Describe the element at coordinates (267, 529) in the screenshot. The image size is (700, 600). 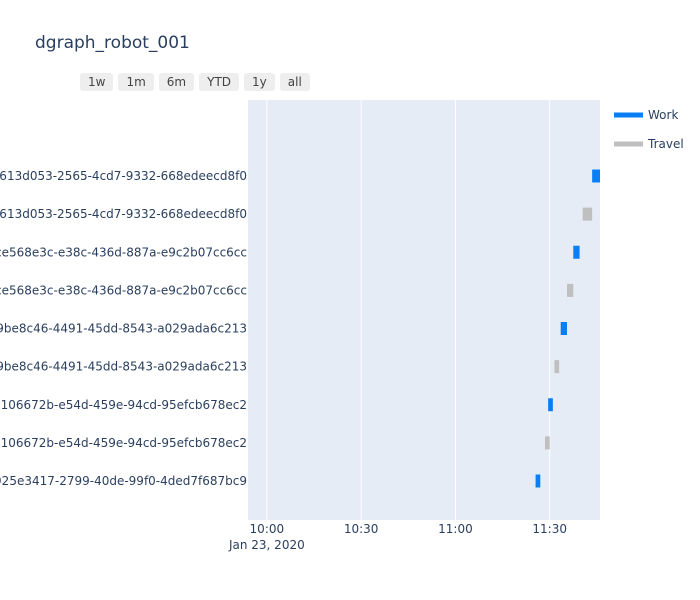
I see `x-tick-label: 10:00` at that location.